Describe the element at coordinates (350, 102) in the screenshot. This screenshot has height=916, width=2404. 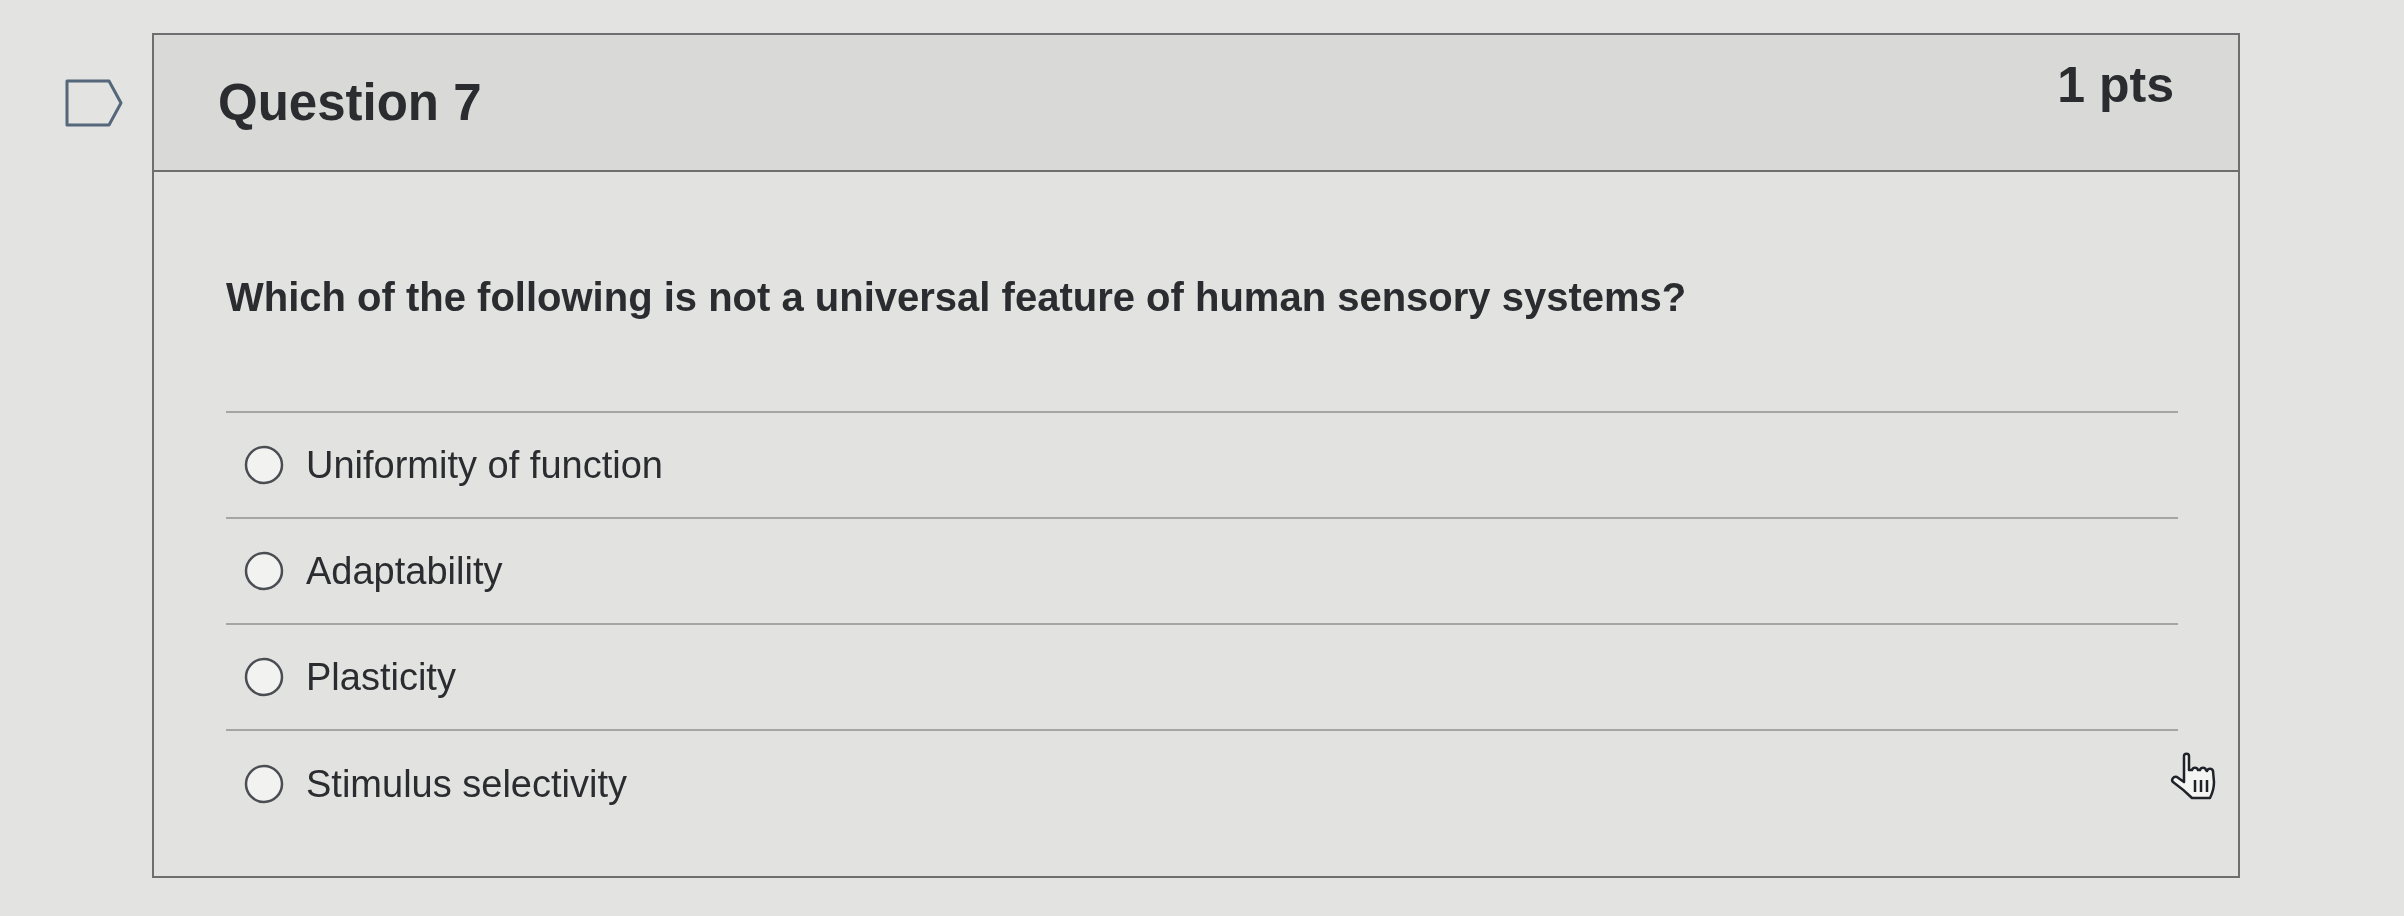
I see `question-title: Question 7` at that location.